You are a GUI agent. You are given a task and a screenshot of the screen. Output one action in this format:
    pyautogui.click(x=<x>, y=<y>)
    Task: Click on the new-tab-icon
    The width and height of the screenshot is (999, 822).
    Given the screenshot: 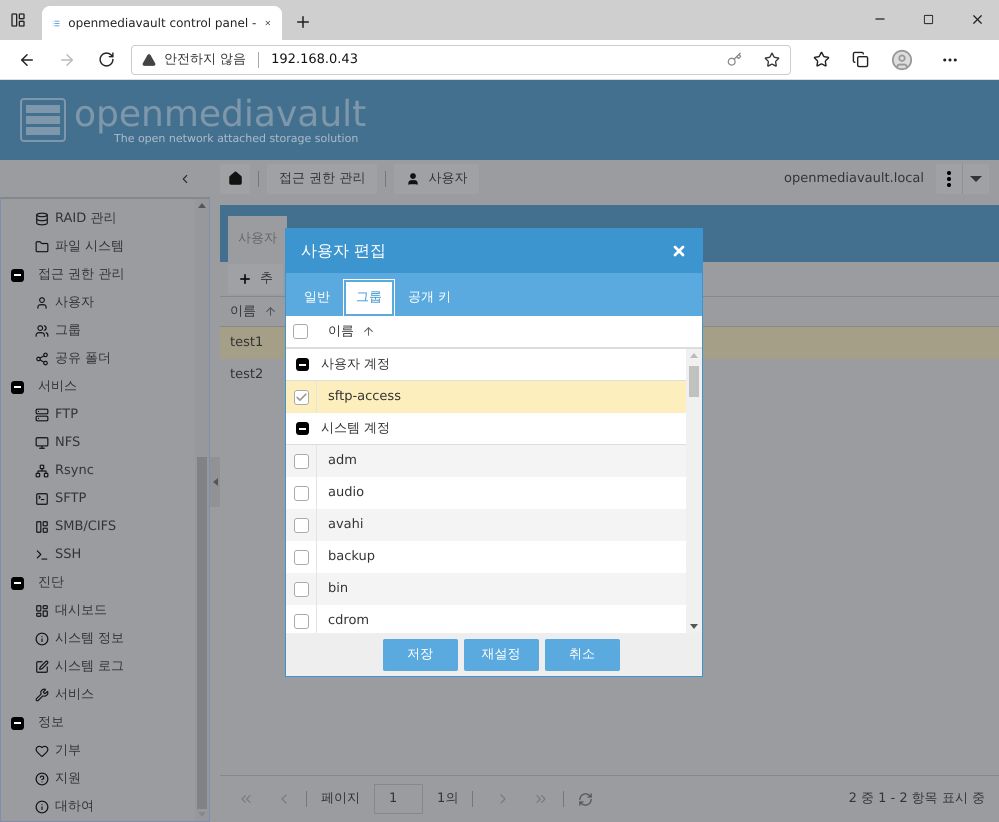 What is the action you would take?
    pyautogui.click(x=303, y=22)
    